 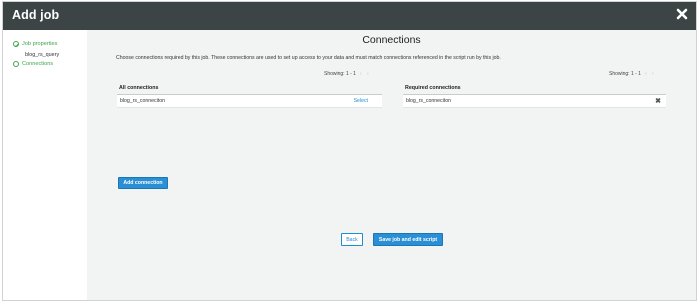 What do you see at coordinates (38, 64) in the screenshot?
I see `step-label: Connections` at bounding box center [38, 64].